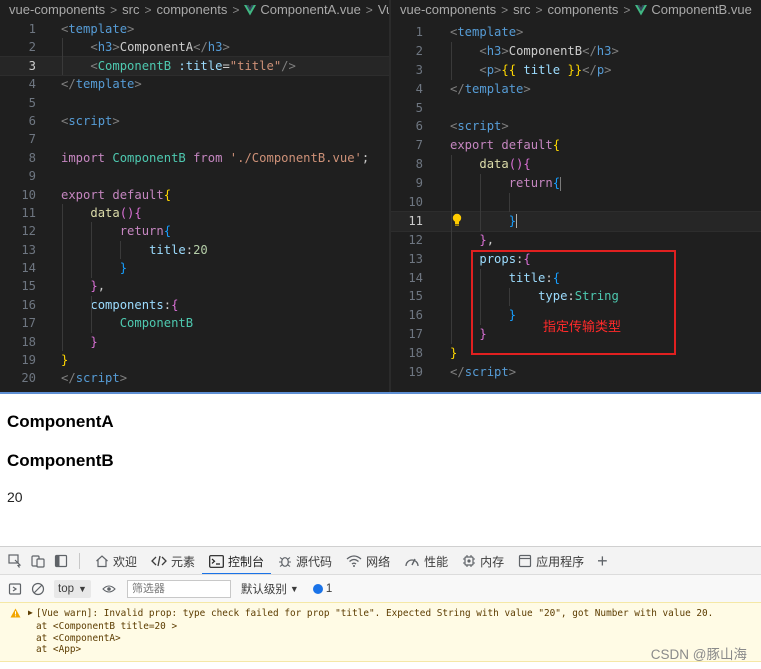  What do you see at coordinates (457, 220) in the screenshot?
I see `lightbulb-icon` at bounding box center [457, 220].